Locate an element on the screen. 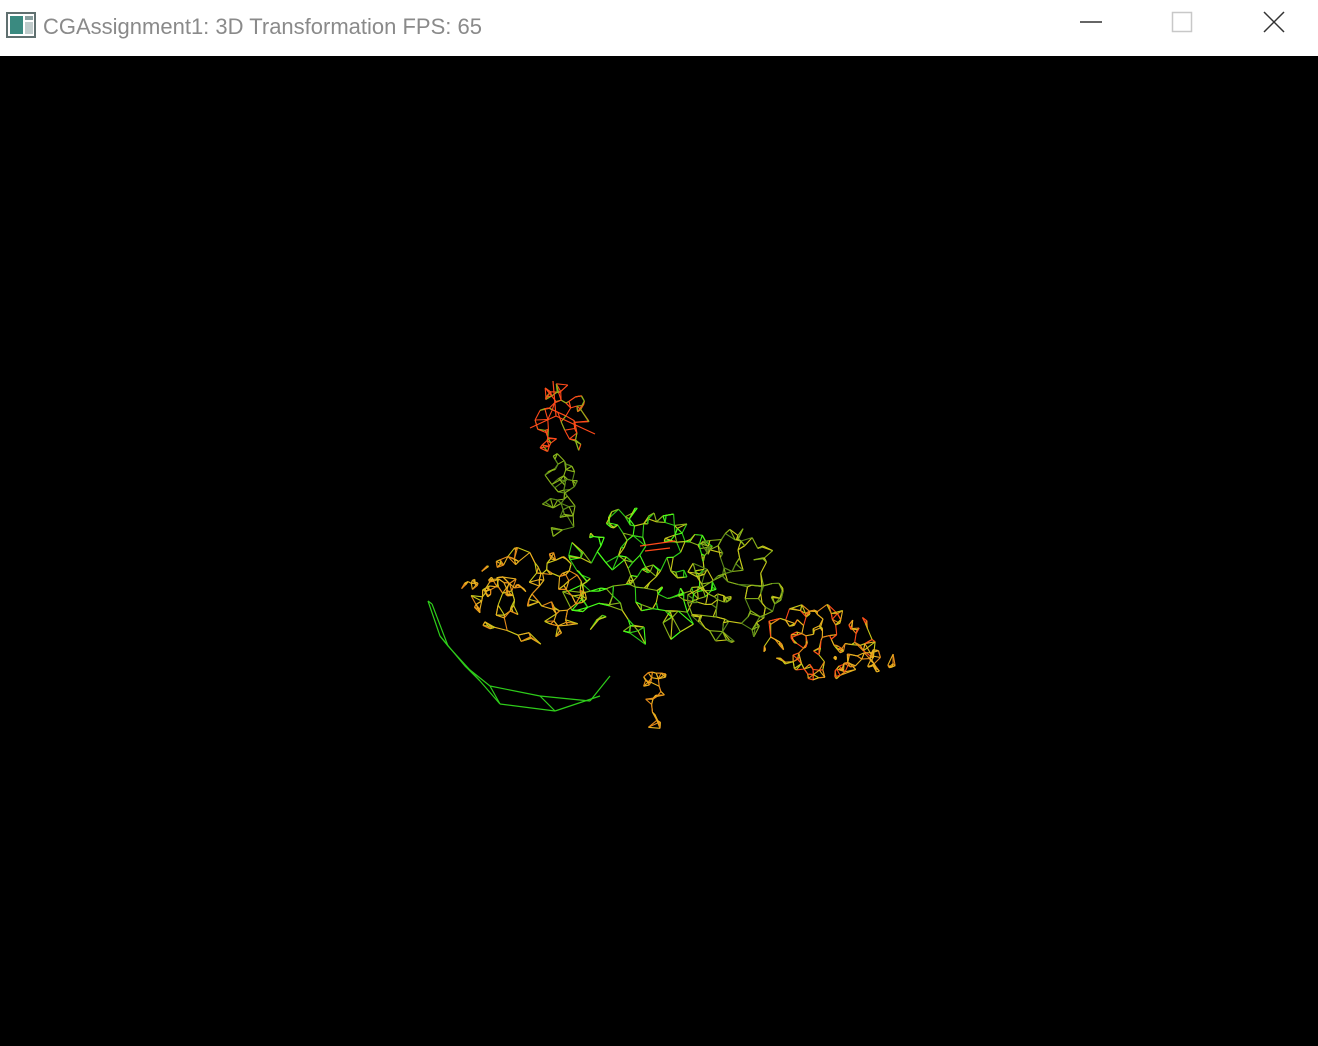 Image resolution: width=1318 pixels, height=1046 pixels. minimize-button is located at coordinates (1091, 24).